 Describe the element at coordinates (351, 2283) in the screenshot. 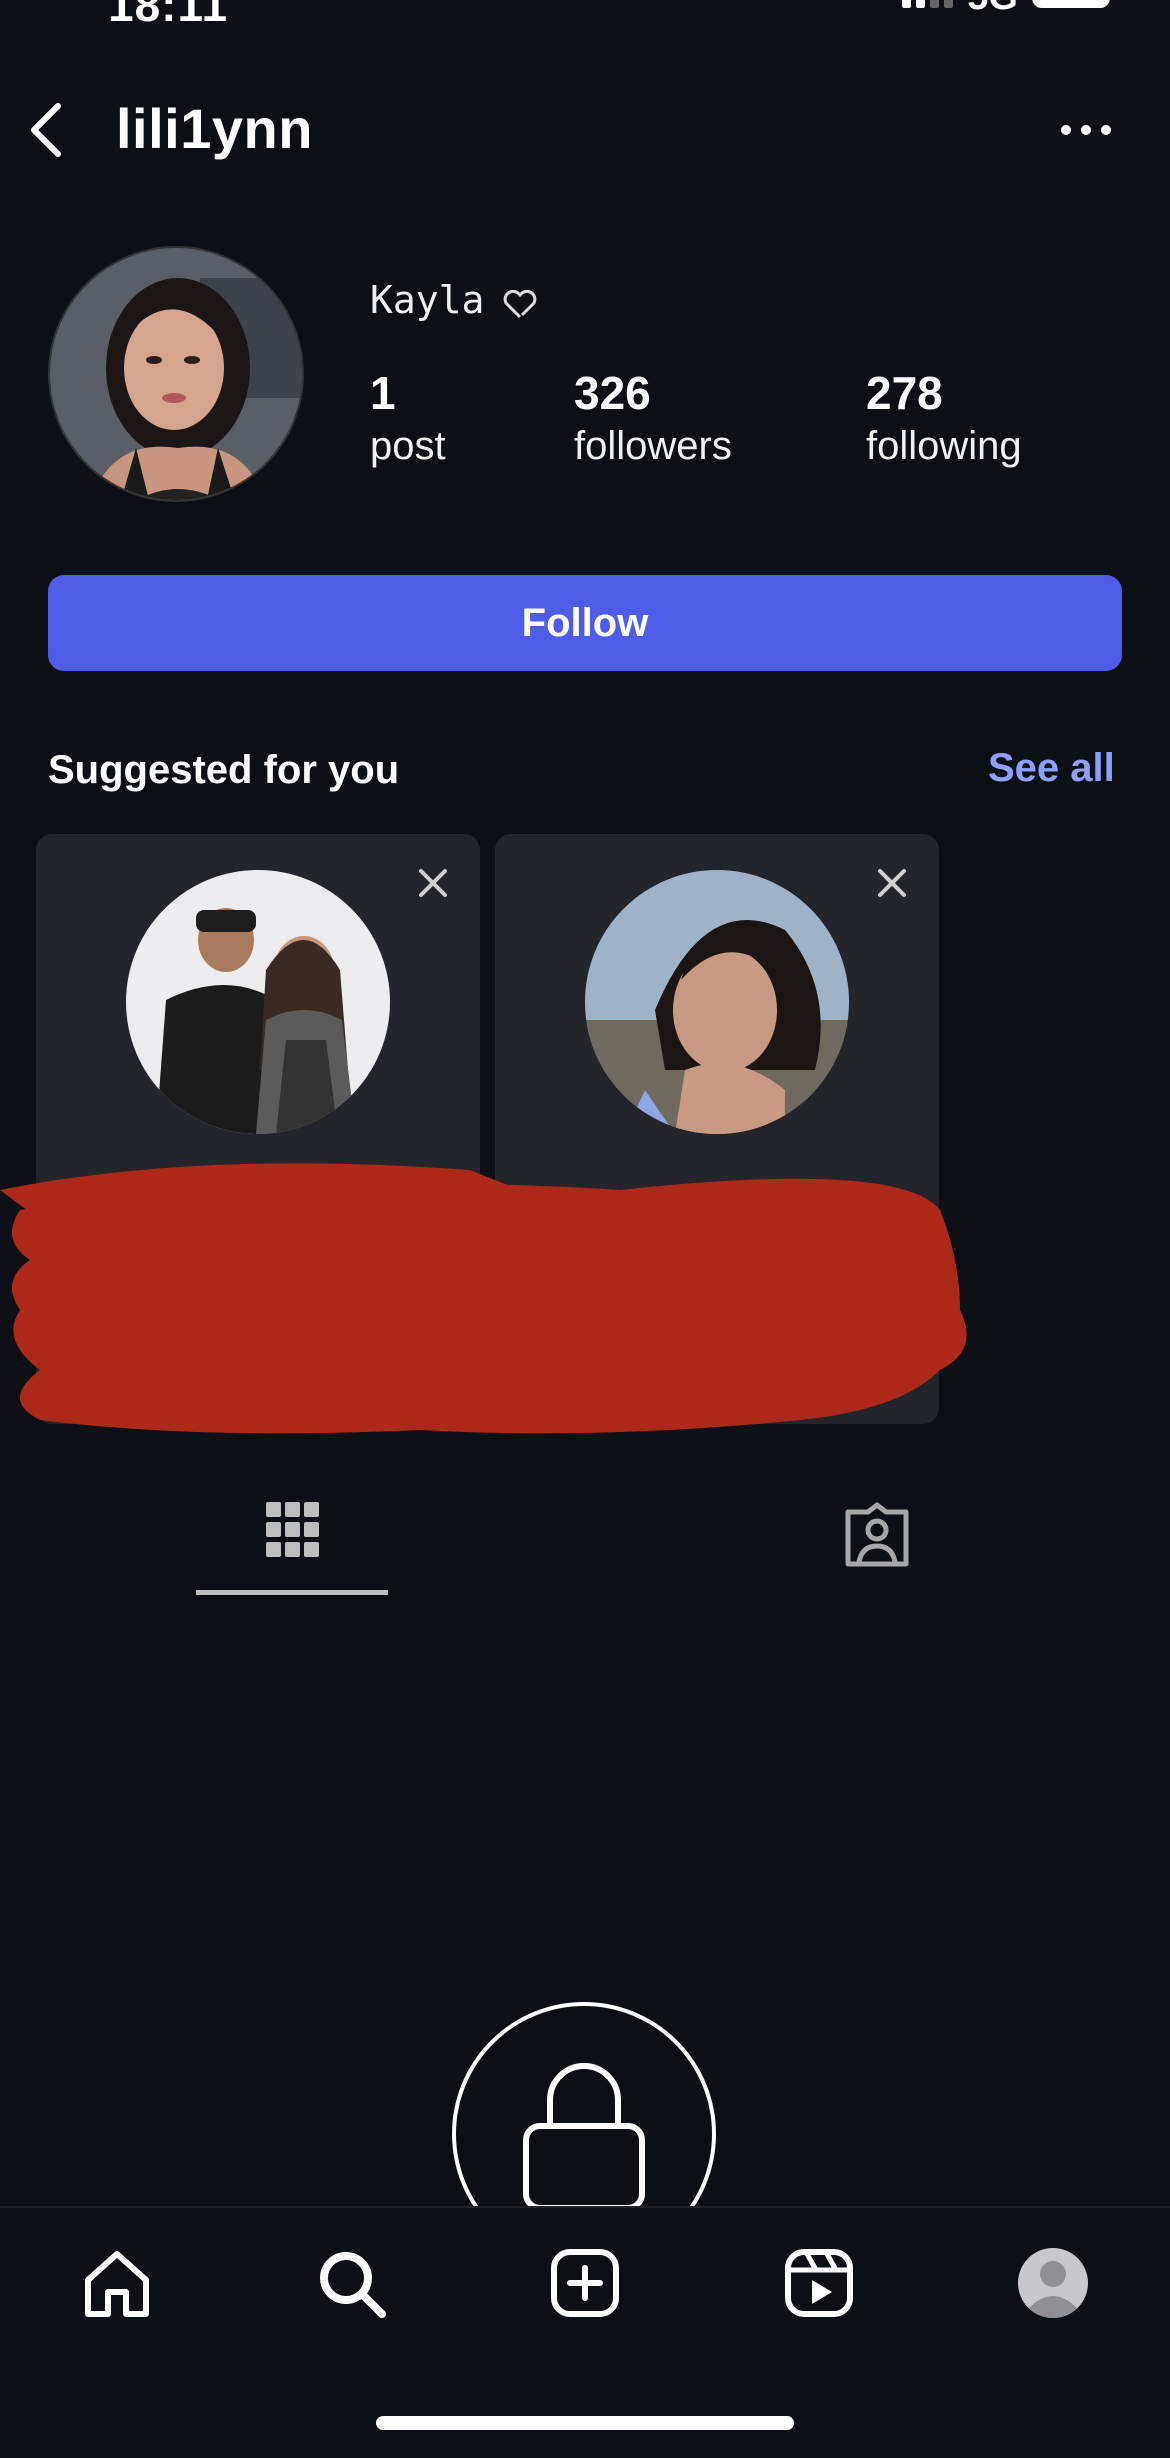

I see `search-icon` at that location.